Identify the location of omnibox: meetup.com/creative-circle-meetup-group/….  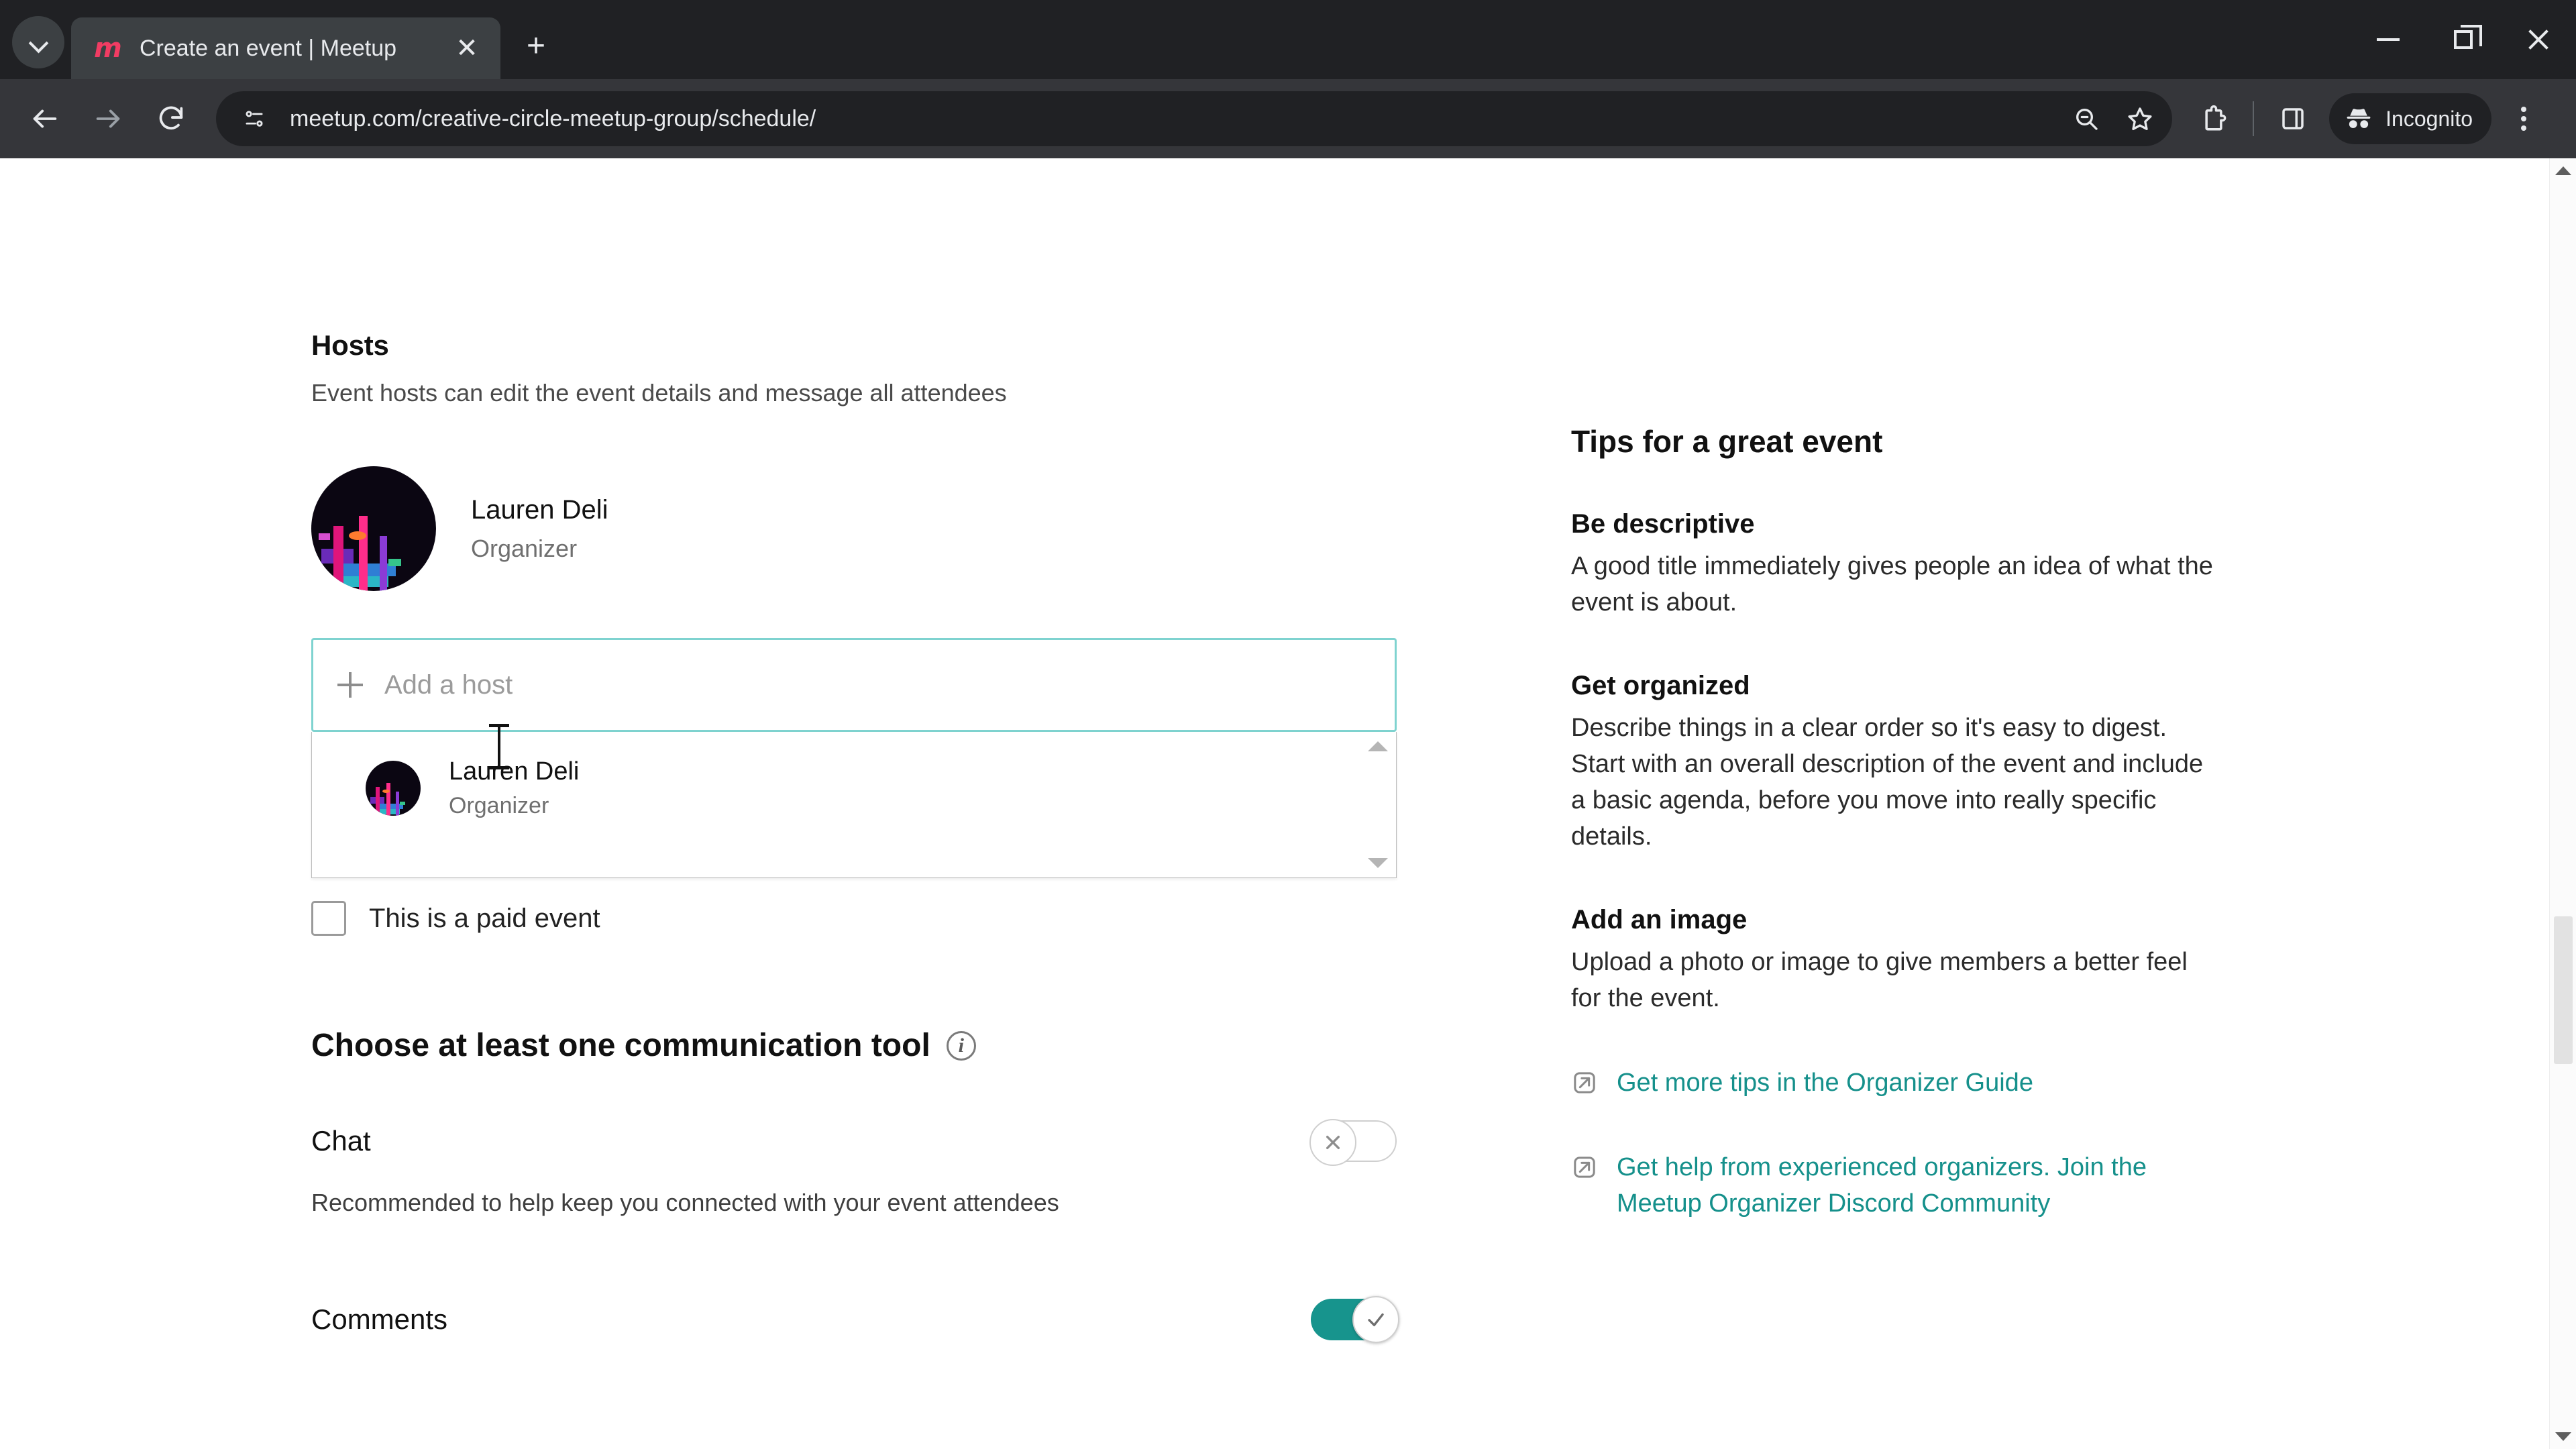
(1194, 118).